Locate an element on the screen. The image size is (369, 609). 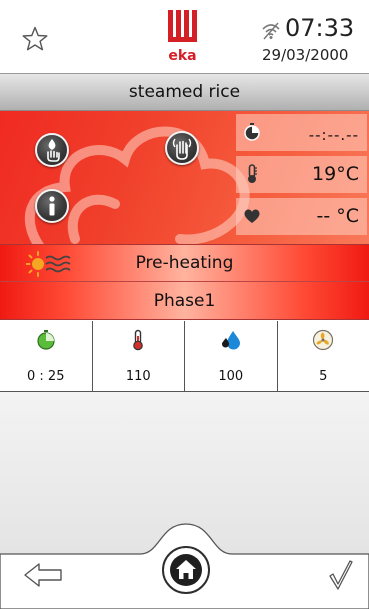
multi-hand-icon is located at coordinates (182, 149).